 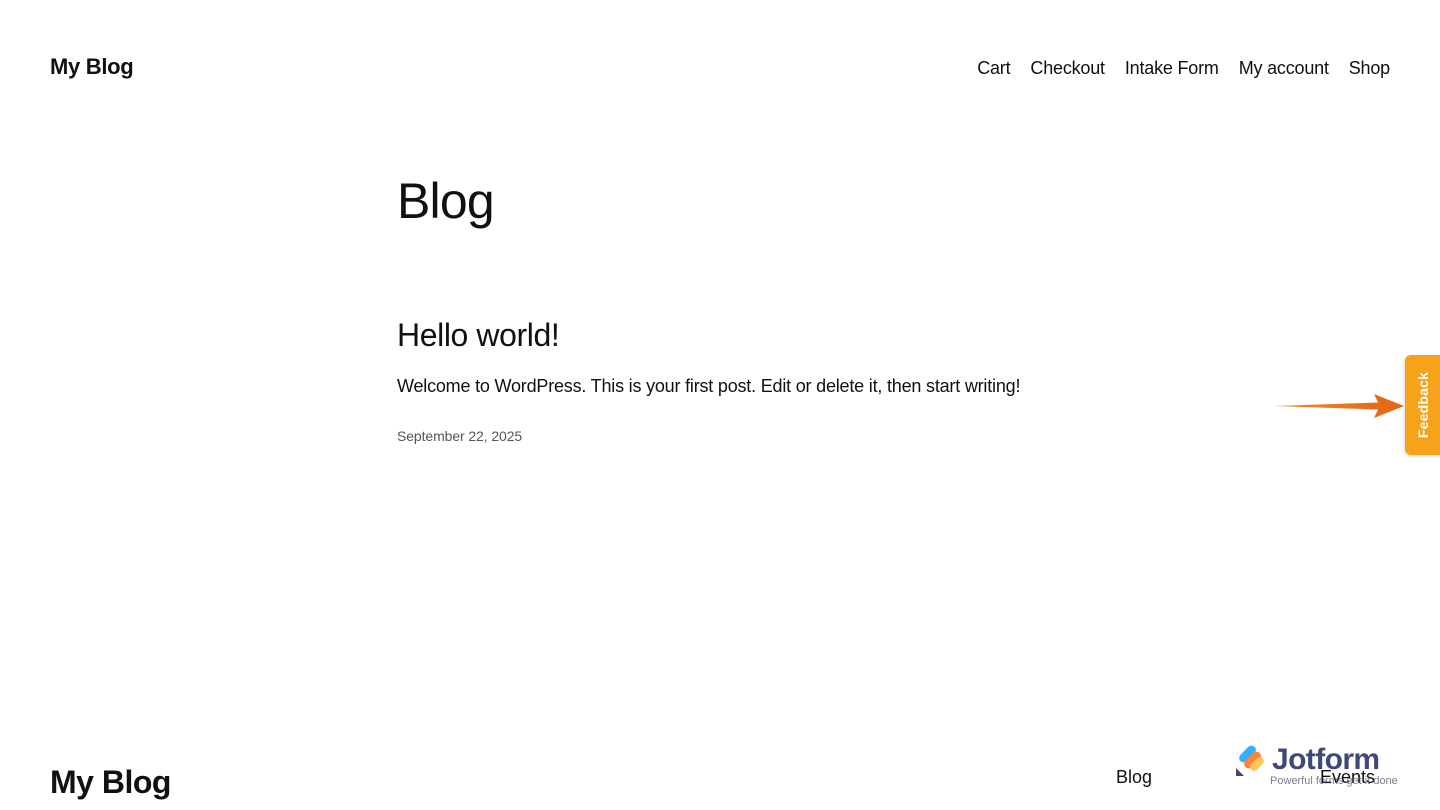 I want to click on jotform-logo-icon, so click(x=1250, y=760).